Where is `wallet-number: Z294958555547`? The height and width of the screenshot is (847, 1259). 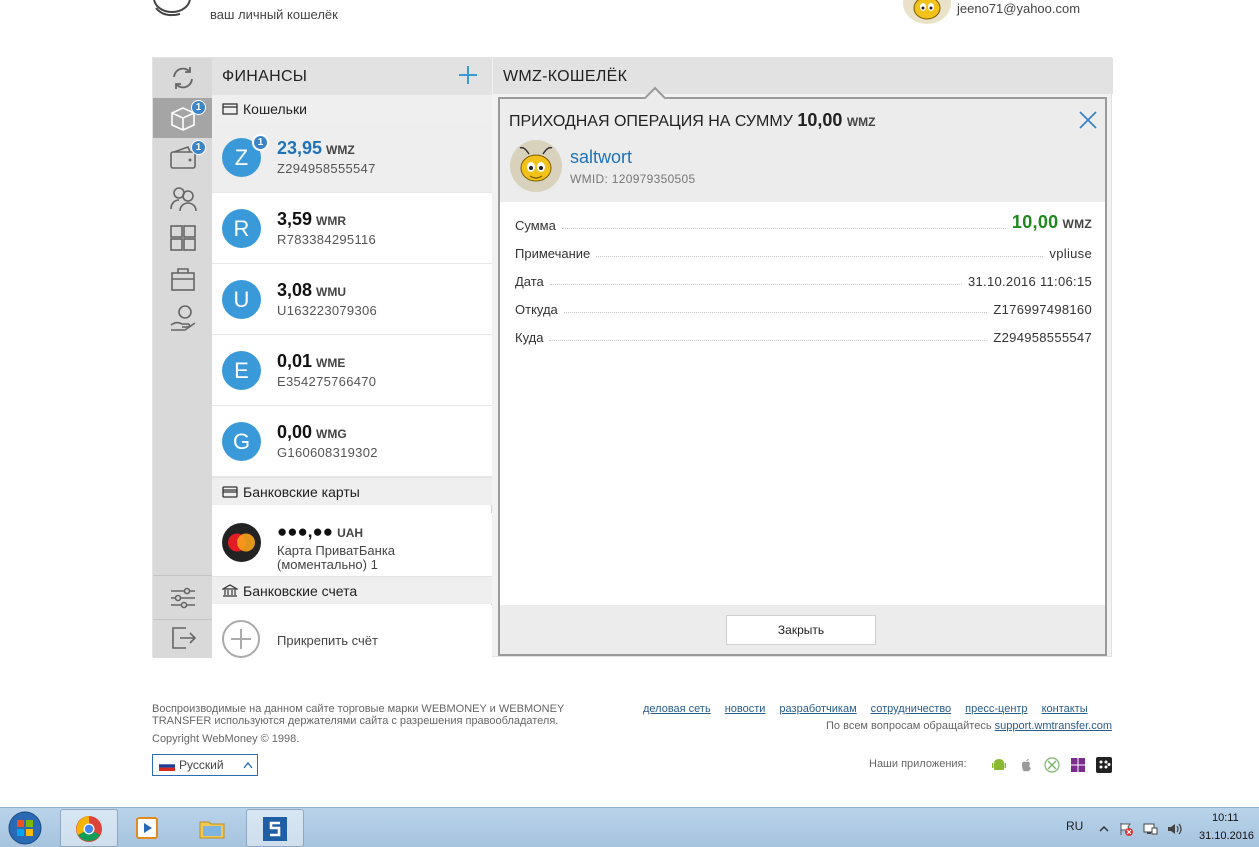
wallet-number: Z294958555547 is located at coordinates (326, 168).